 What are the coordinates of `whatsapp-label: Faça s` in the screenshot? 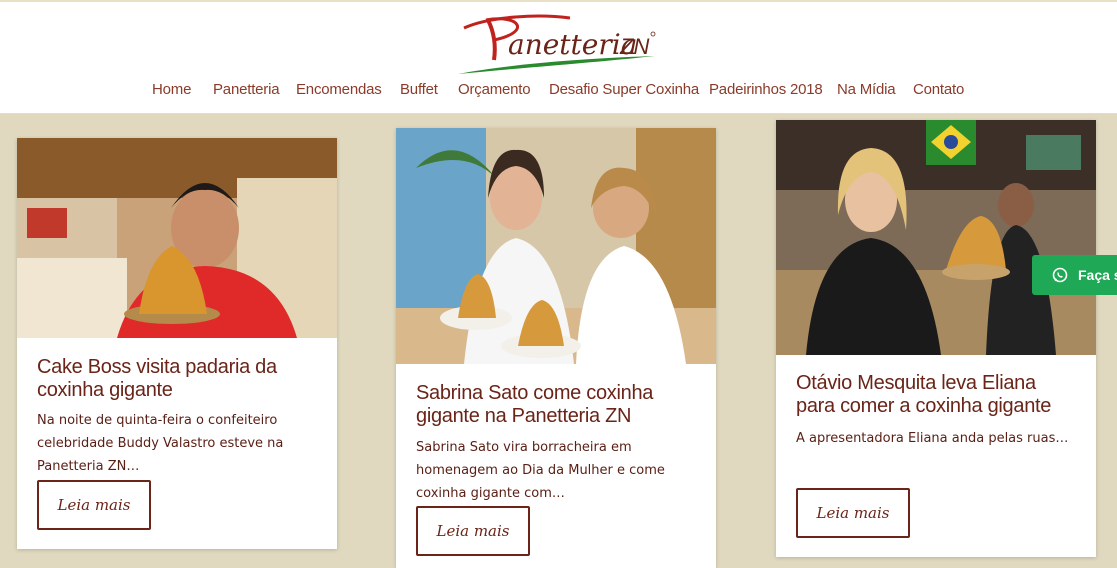 It's located at (1097, 275).